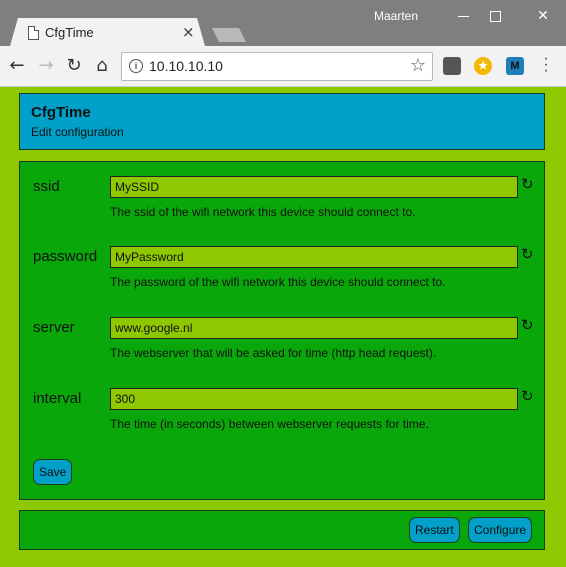  I want to click on maximize-button, so click(495, 16).